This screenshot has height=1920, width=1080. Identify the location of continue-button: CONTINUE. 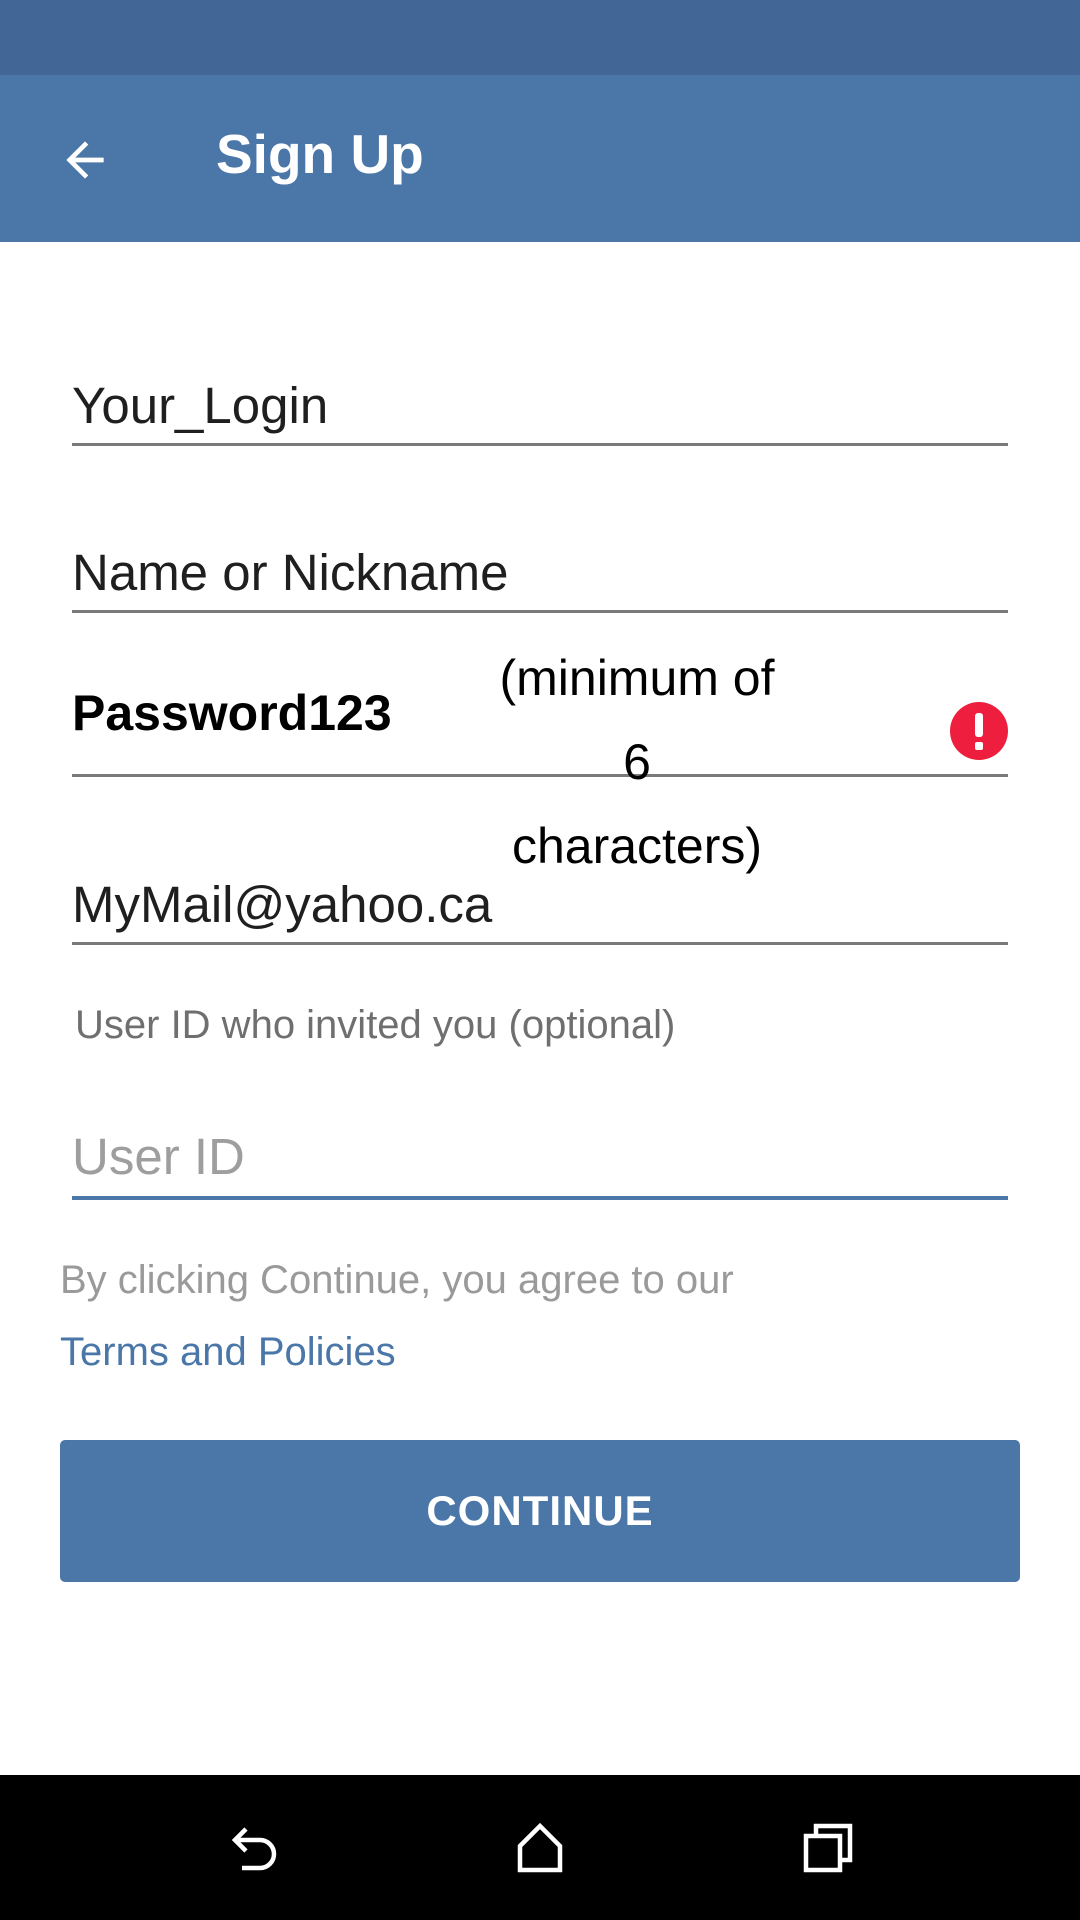
(540, 1511).